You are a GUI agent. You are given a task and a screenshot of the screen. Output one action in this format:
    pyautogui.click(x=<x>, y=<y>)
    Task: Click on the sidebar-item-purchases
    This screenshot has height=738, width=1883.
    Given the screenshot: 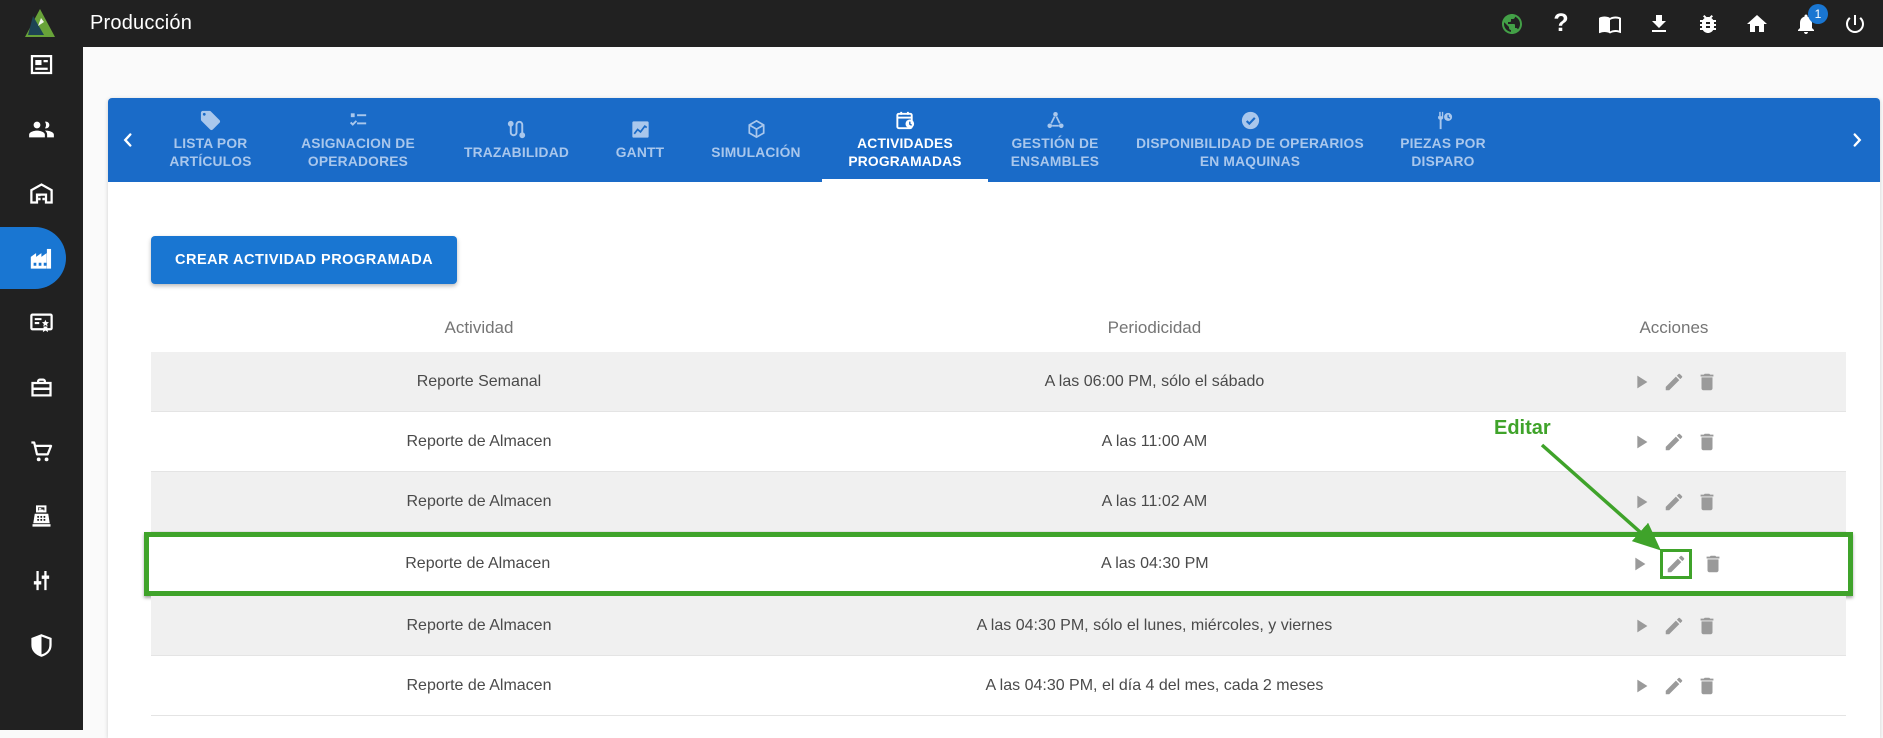 What is the action you would take?
    pyautogui.click(x=41, y=451)
    